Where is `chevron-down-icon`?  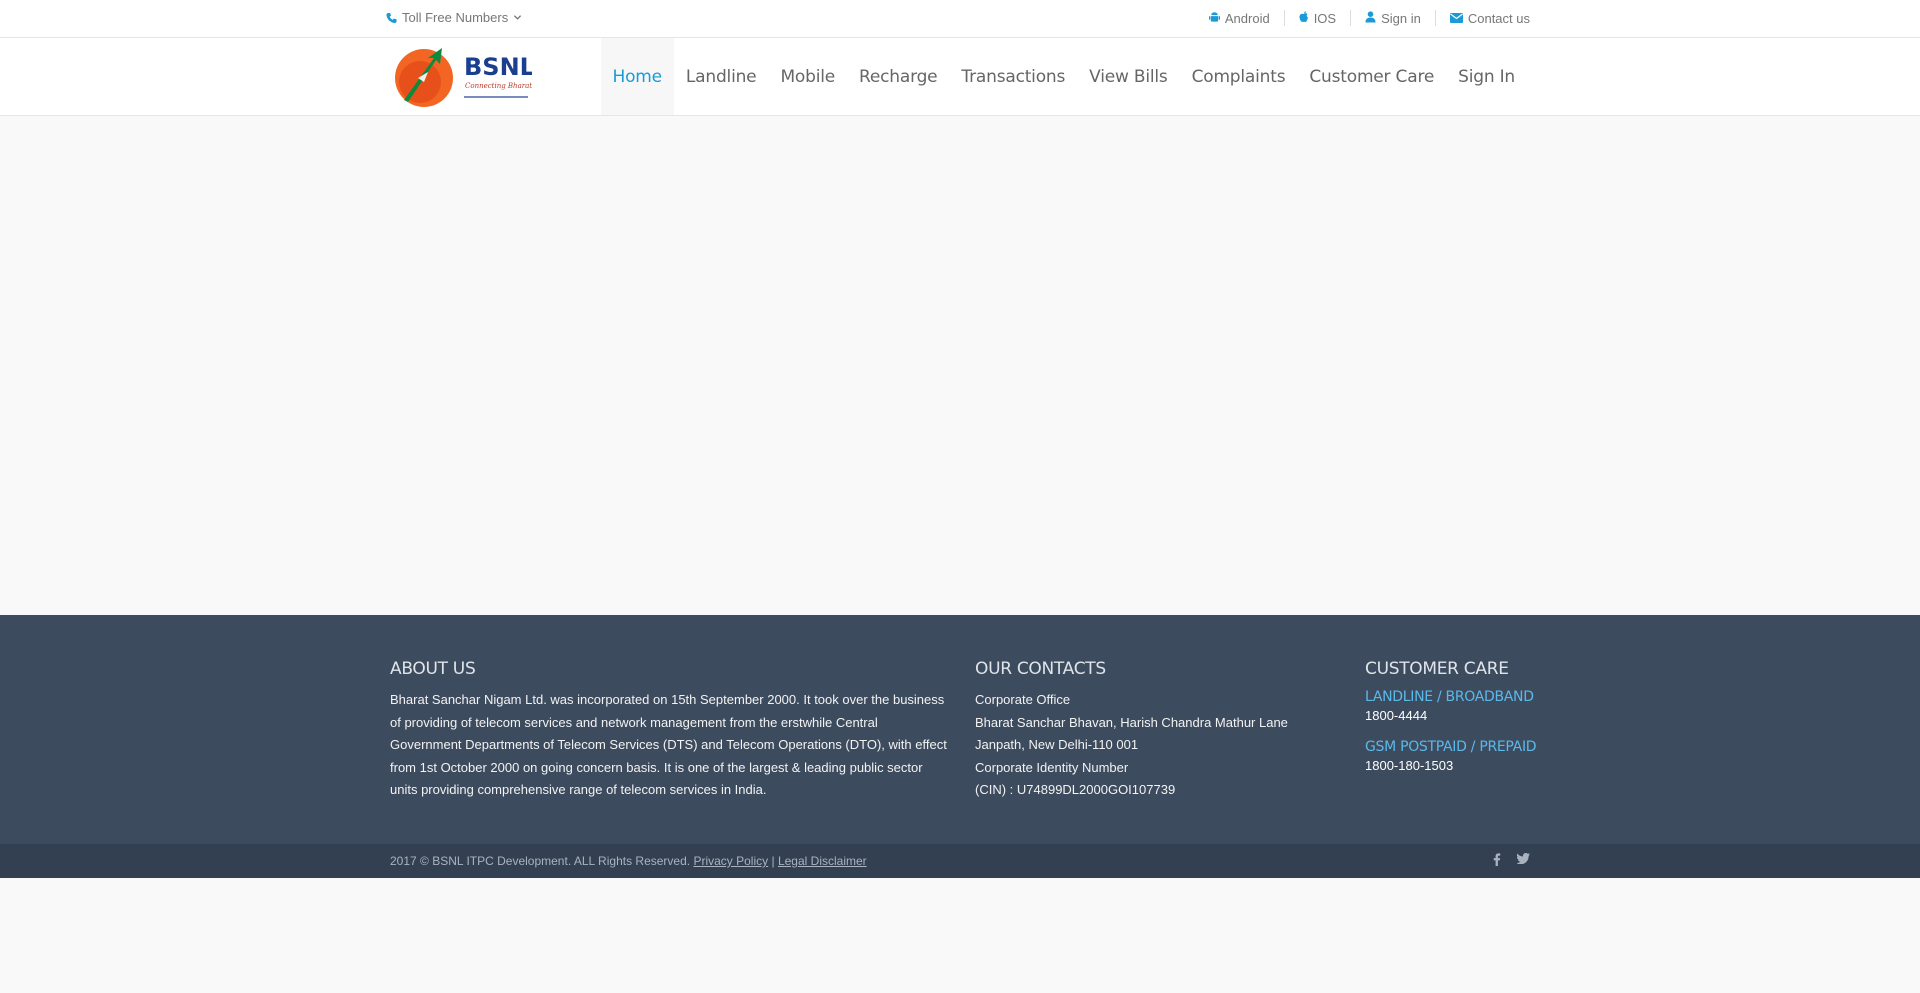
chevron-down-icon is located at coordinates (517, 17).